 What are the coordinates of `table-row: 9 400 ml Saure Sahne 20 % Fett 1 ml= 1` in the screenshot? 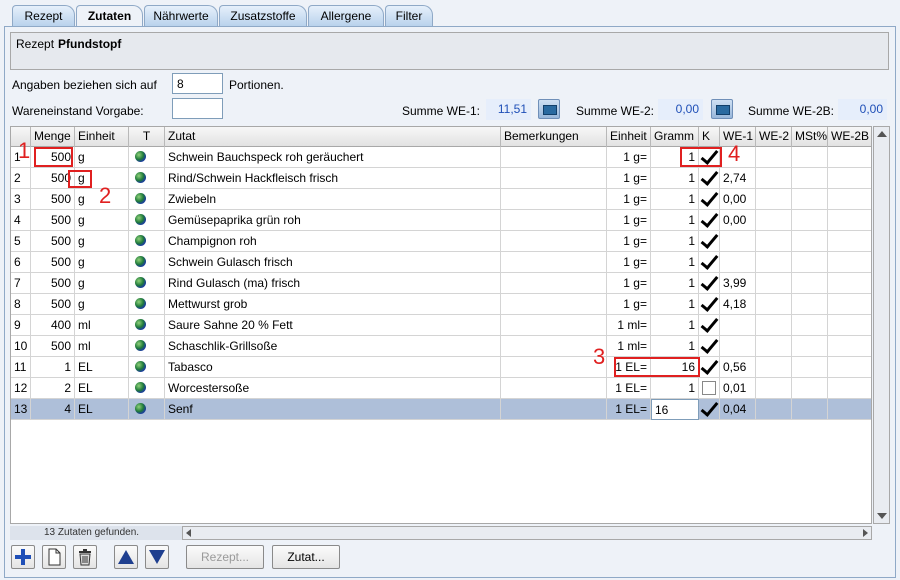 It's located at (441, 325).